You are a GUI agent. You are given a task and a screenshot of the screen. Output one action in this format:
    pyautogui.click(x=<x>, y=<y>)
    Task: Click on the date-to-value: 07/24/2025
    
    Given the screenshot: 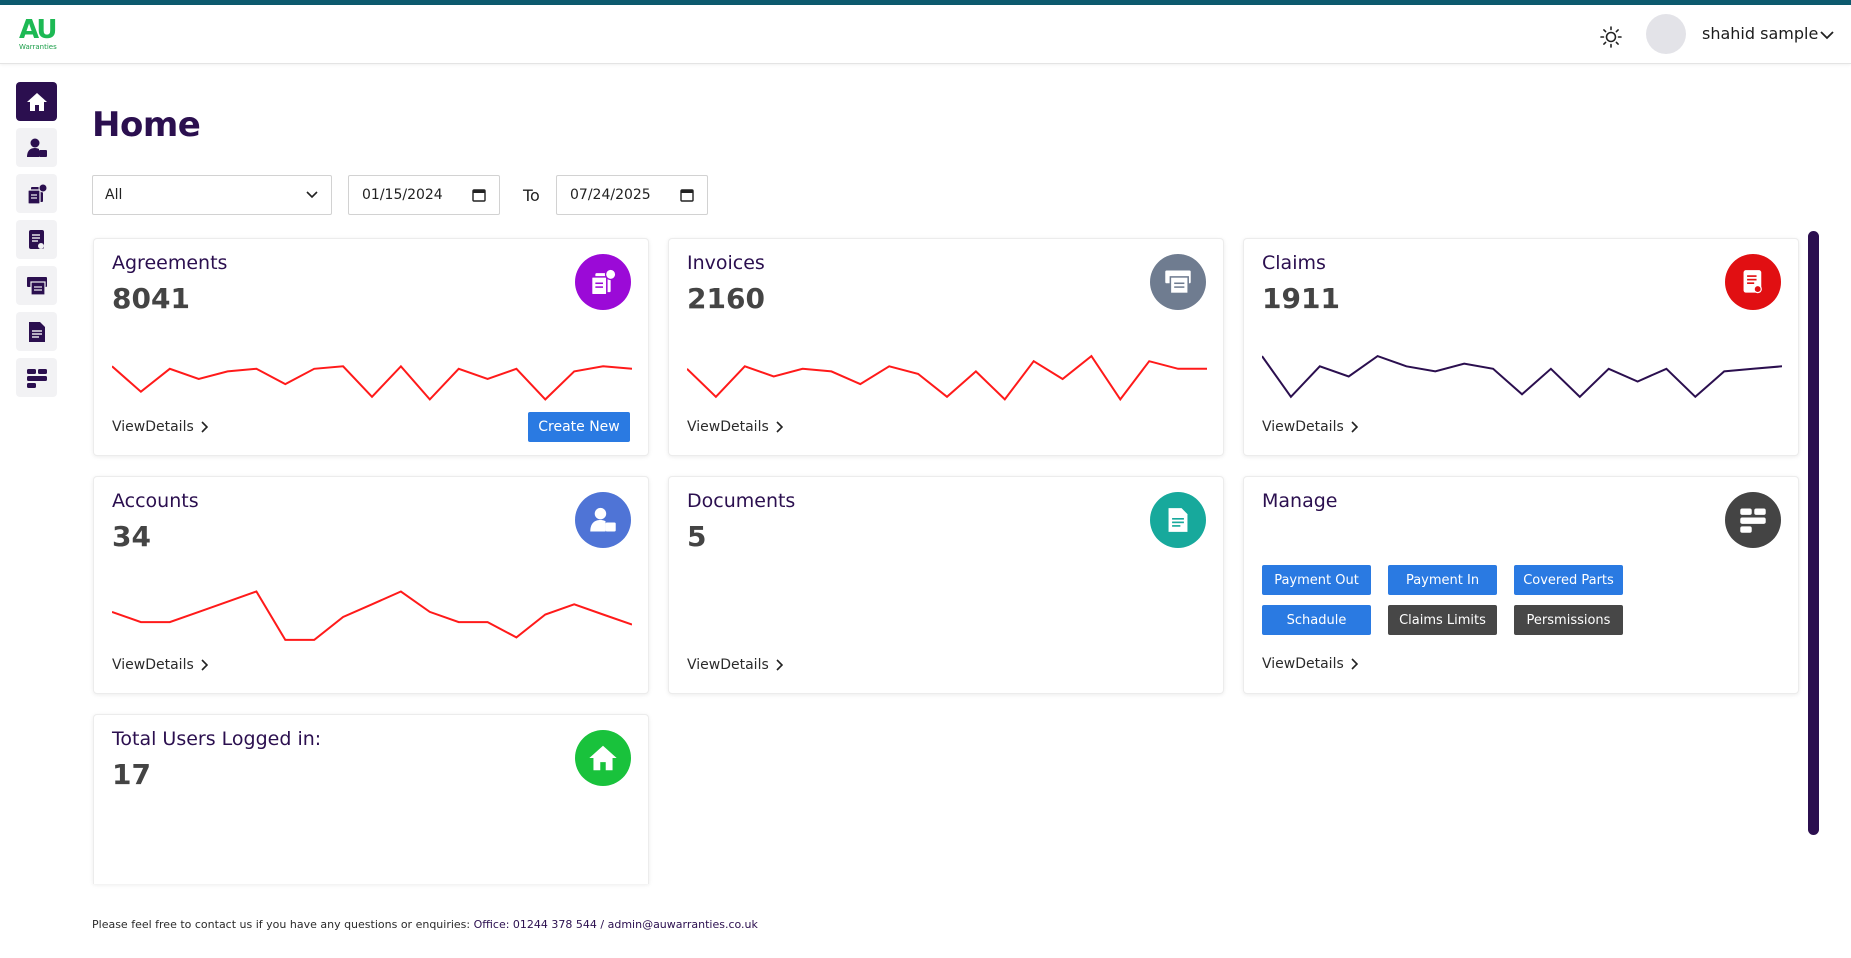 What is the action you would take?
    pyautogui.click(x=610, y=195)
    